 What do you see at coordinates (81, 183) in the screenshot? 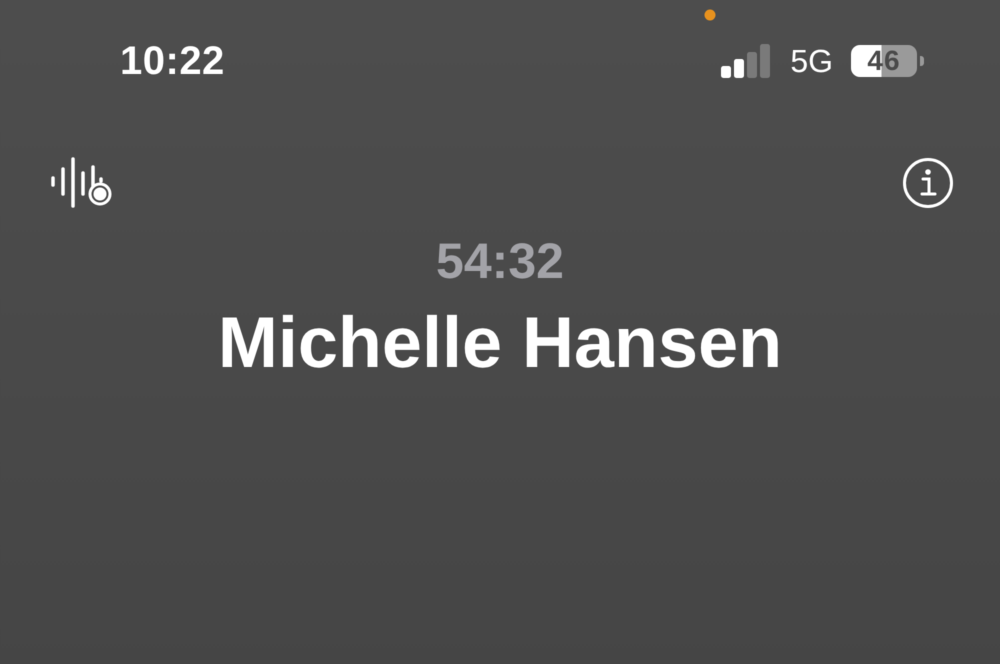
I see `audio-recording-icon` at bounding box center [81, 183].